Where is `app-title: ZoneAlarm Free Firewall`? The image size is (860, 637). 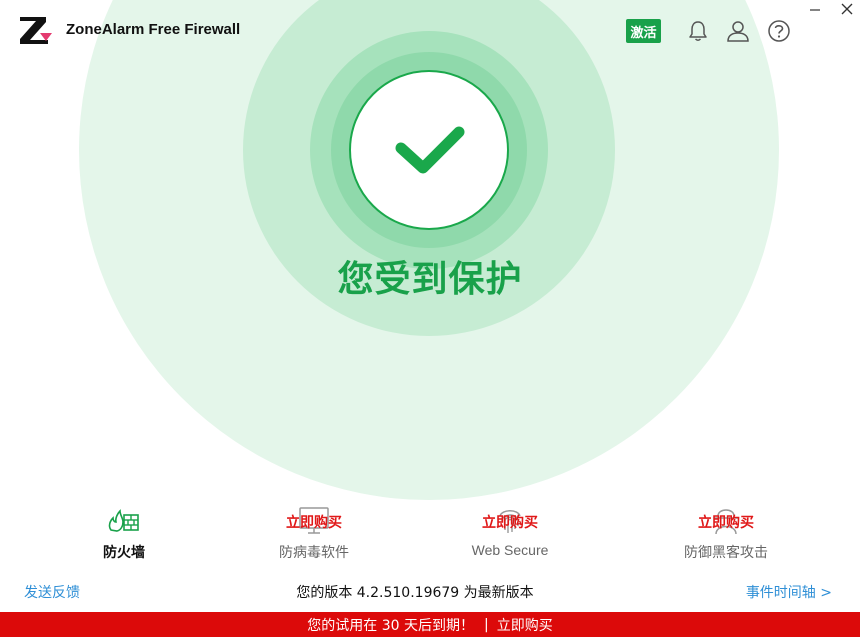
app-title: ZoneAlarm Free Firewall is located at coordinates (153, 29).